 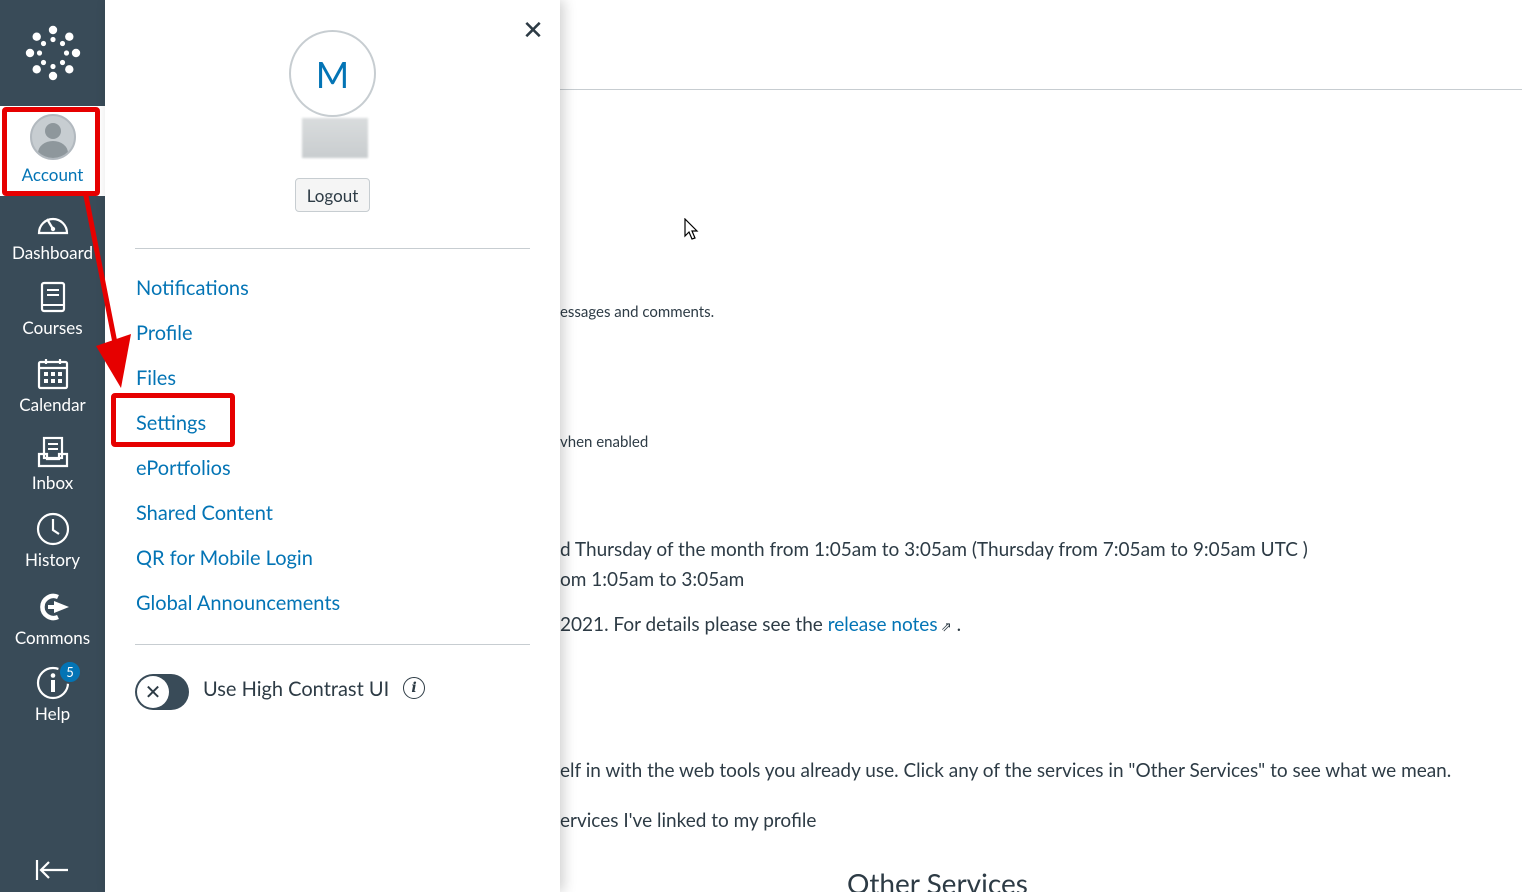 What do you see at coordinates (1041, 89) in the screenshot?
I see `header-divider` at bounding box center [1041, 89].